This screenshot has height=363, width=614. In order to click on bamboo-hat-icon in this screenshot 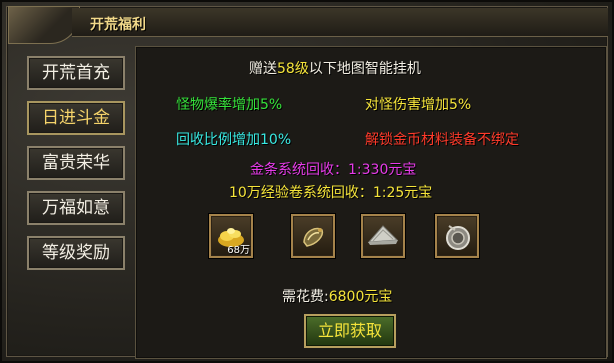, I will do `click(383, 235)`.